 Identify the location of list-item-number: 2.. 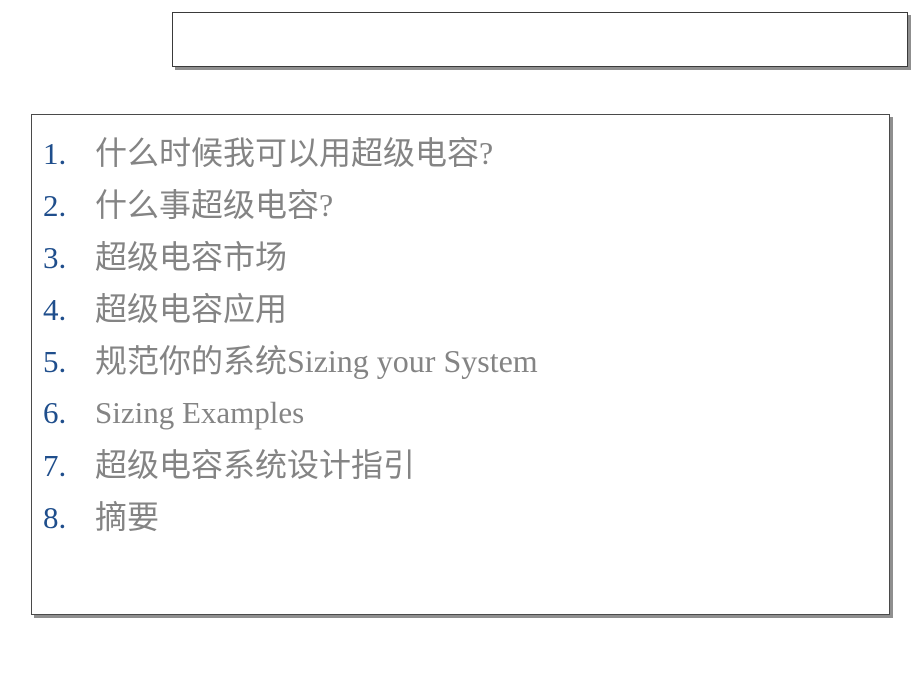
(55, 205).